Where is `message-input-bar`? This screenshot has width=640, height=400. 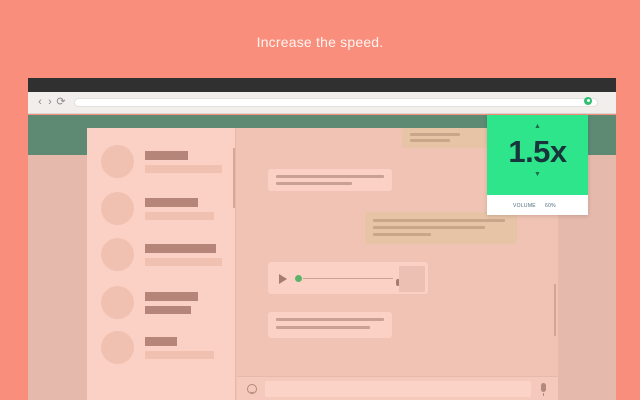
message-input-bar is located at coordinates (397, 388).